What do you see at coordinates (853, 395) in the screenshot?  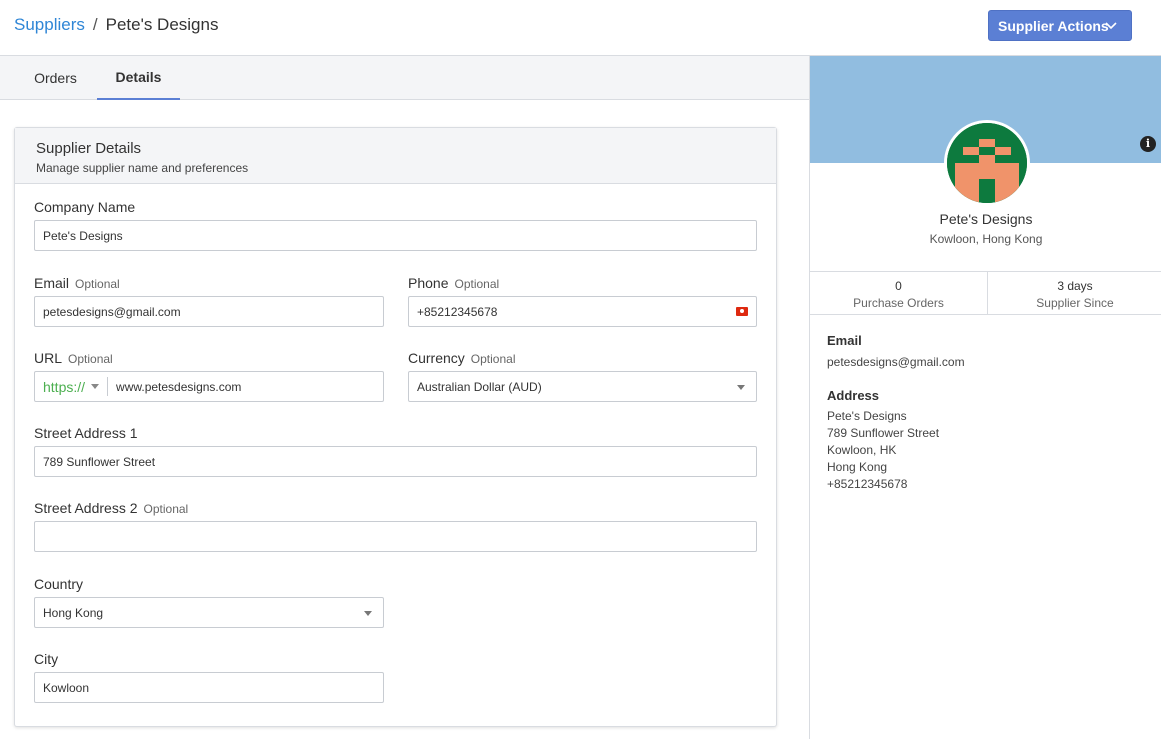 I see `address-section-title: Address` at bounding box center [853, 395].